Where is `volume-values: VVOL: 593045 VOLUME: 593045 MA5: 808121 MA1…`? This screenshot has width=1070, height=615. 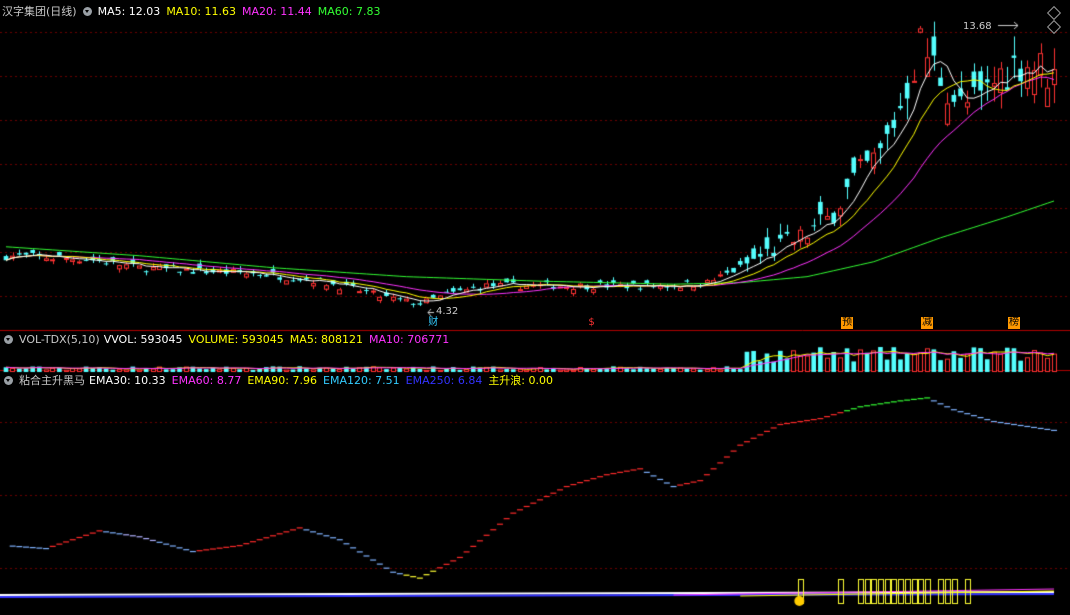
volume-values: VVOL: 593045 VOLUME: 593045 MA5: 808121 MA1… is located at coordinates (280, 339).